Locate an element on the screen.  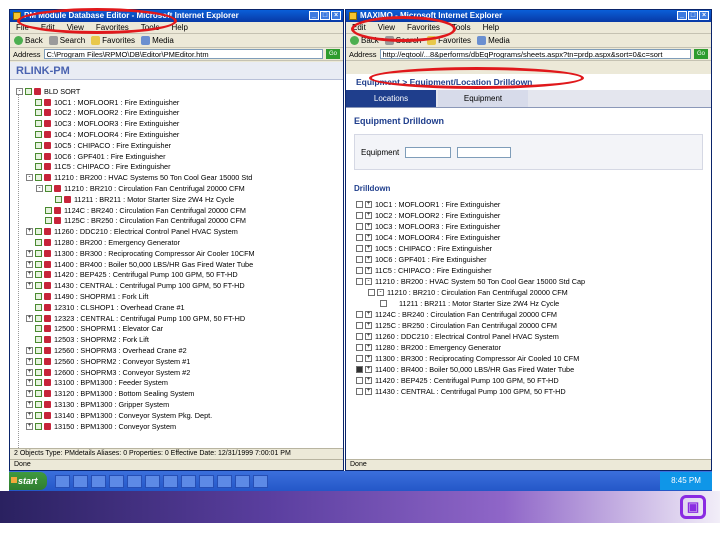
tree-row: 11490 : SHOPRM1 : Fork Lift is located at coordinates (176, 296).